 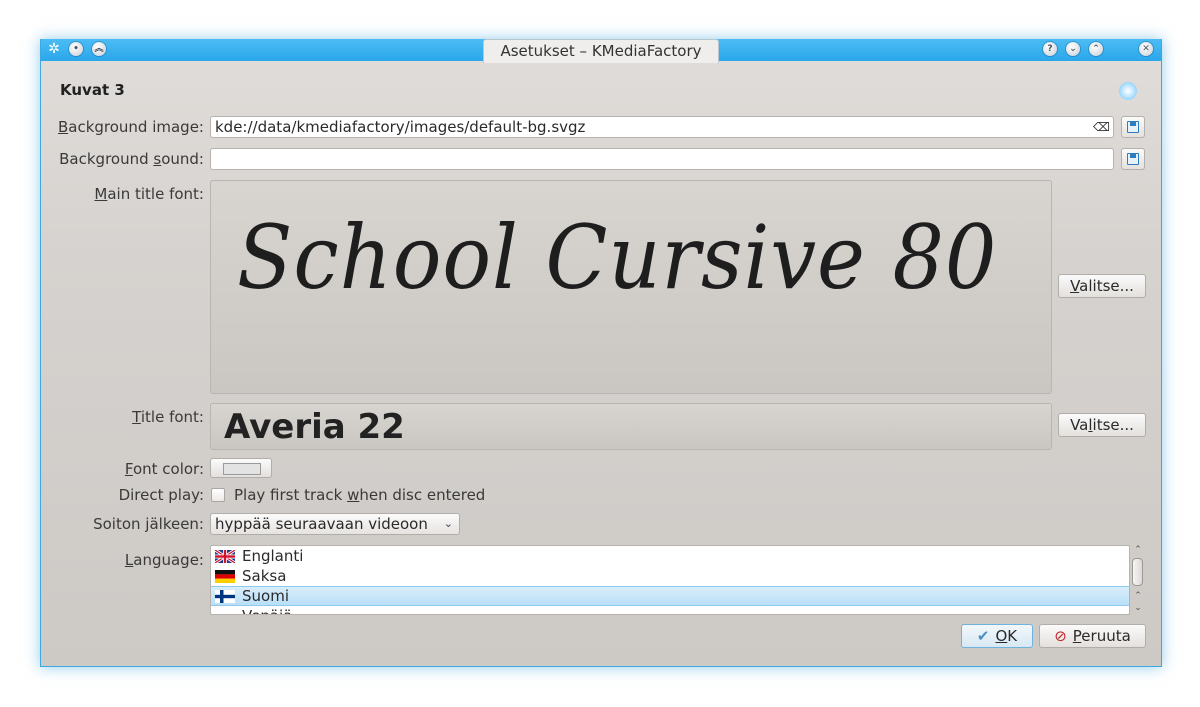 What do you see at coordinates (670, 556) in the screenshot?
I see `list-item: Englanti` at bounding box center [670, 556].